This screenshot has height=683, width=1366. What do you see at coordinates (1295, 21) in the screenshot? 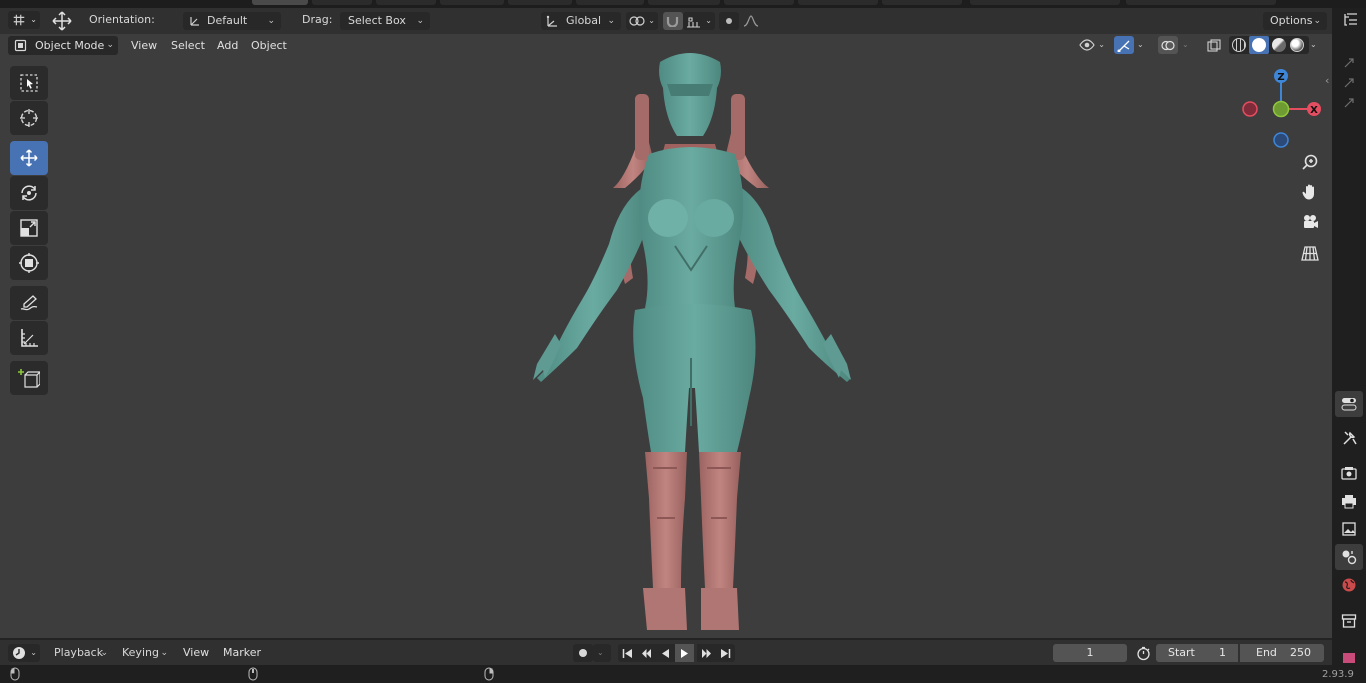
I see `options-dropdown: Options ⌄` at bounding box center [1295, 21].